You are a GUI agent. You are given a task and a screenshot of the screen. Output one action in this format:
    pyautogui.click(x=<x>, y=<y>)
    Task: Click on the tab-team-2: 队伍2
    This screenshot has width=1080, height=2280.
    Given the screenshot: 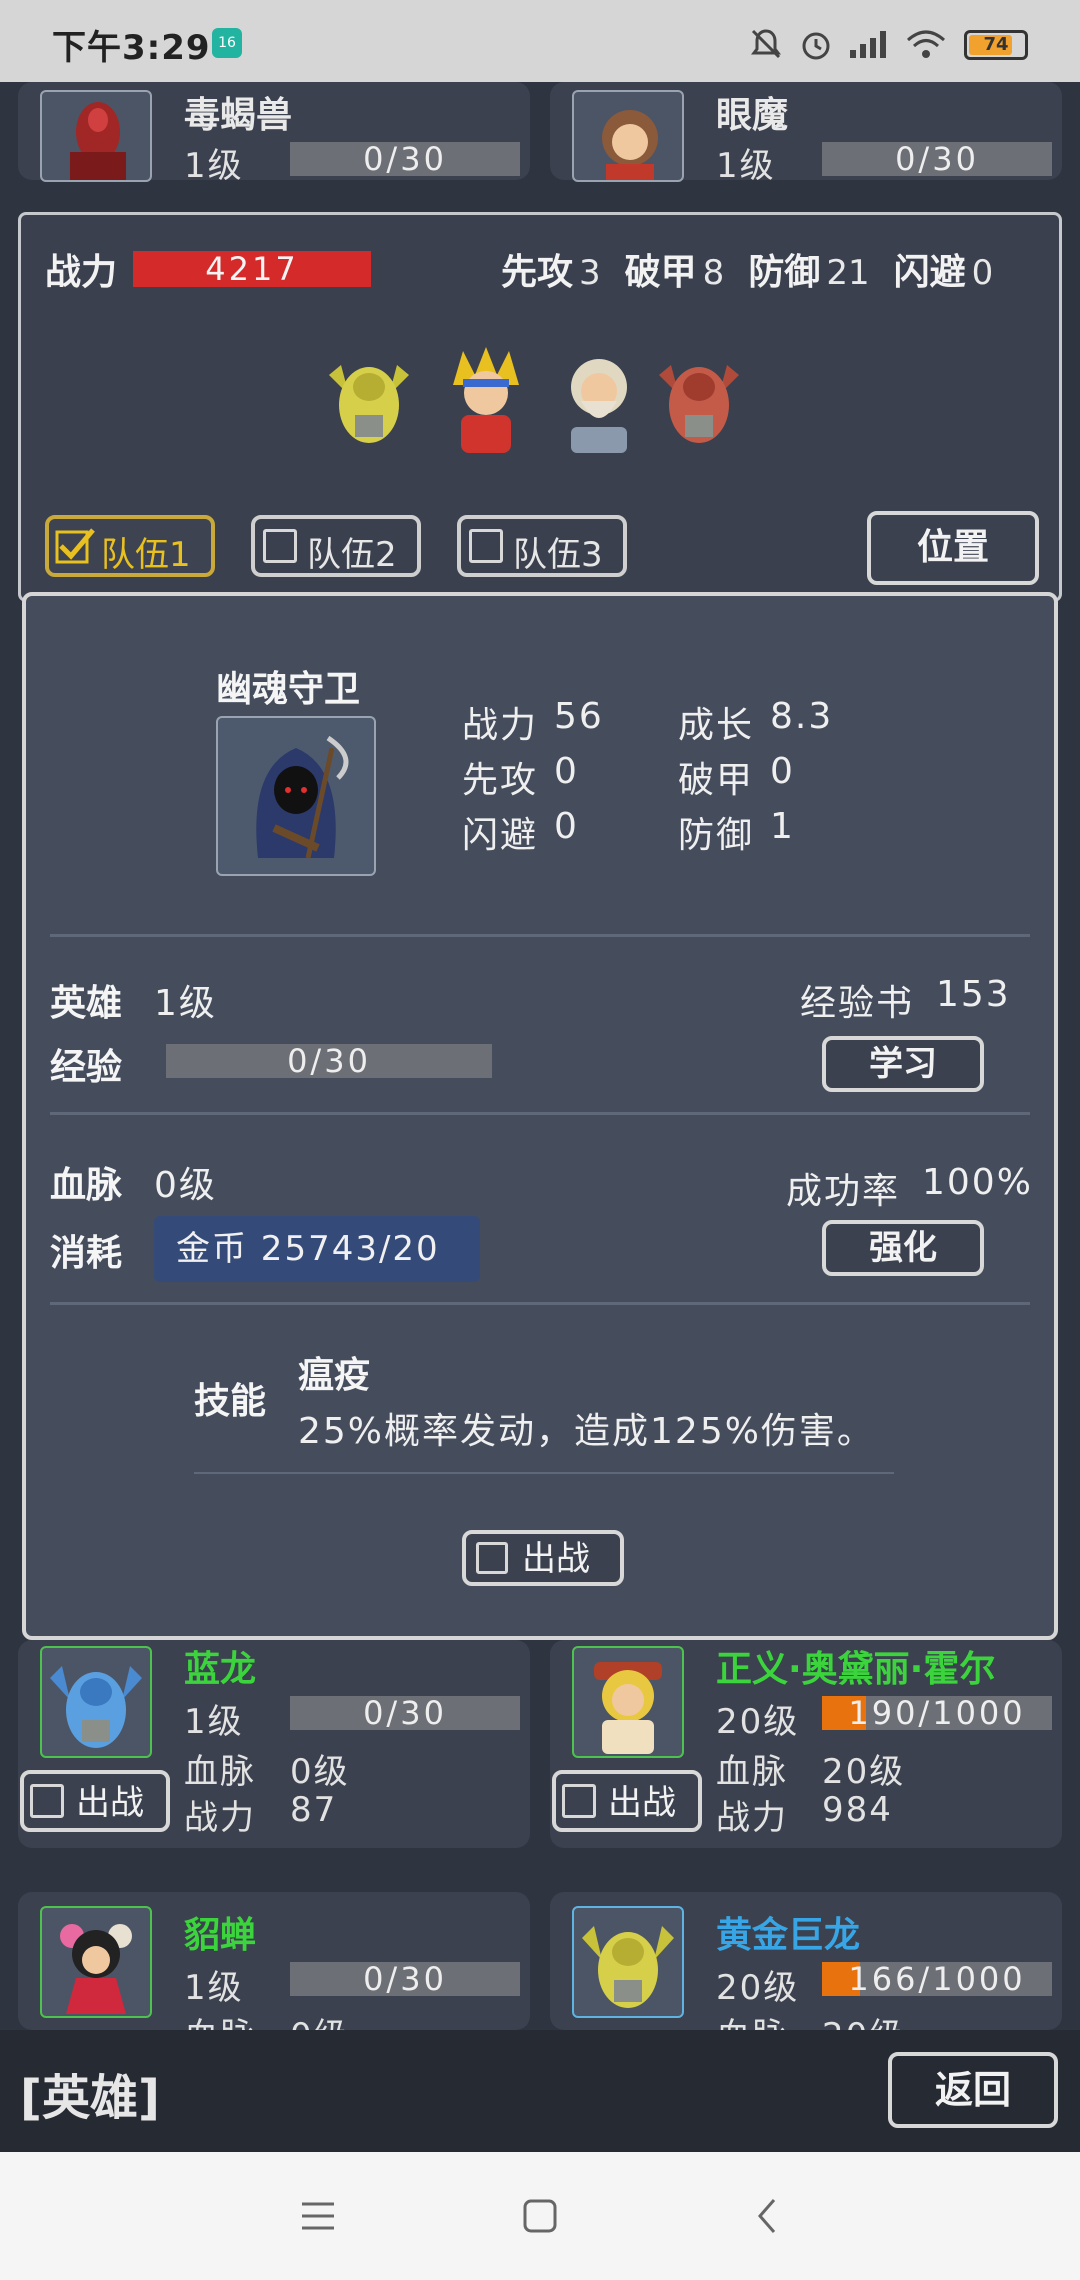 What is the action you would take?
    pyautogui.click(x=336, y=546)
    